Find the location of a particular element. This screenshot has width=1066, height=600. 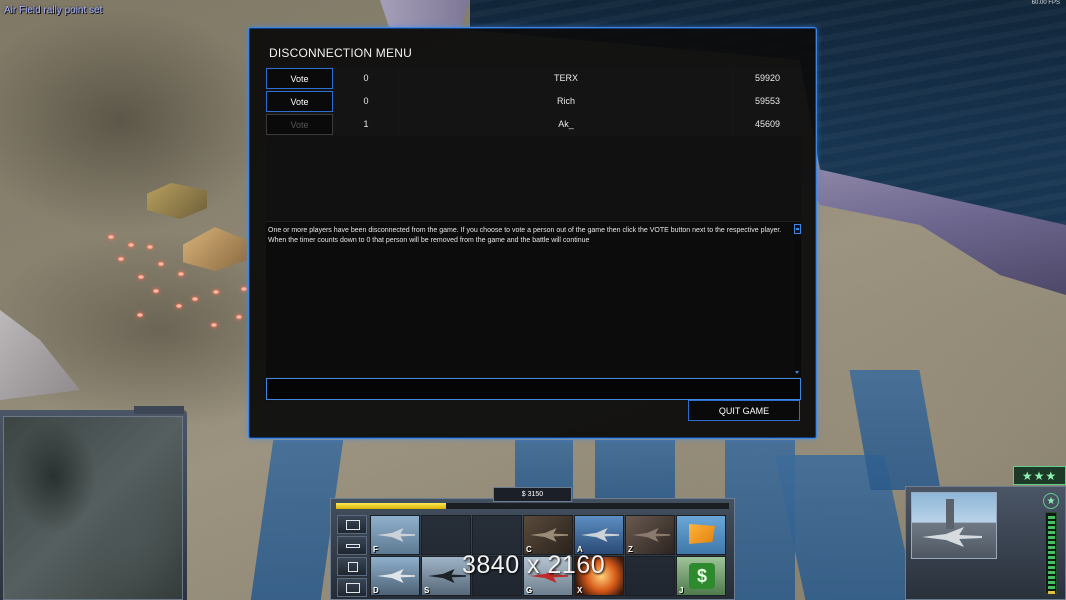

keyboard-icon is located at coordinates (353, 588).